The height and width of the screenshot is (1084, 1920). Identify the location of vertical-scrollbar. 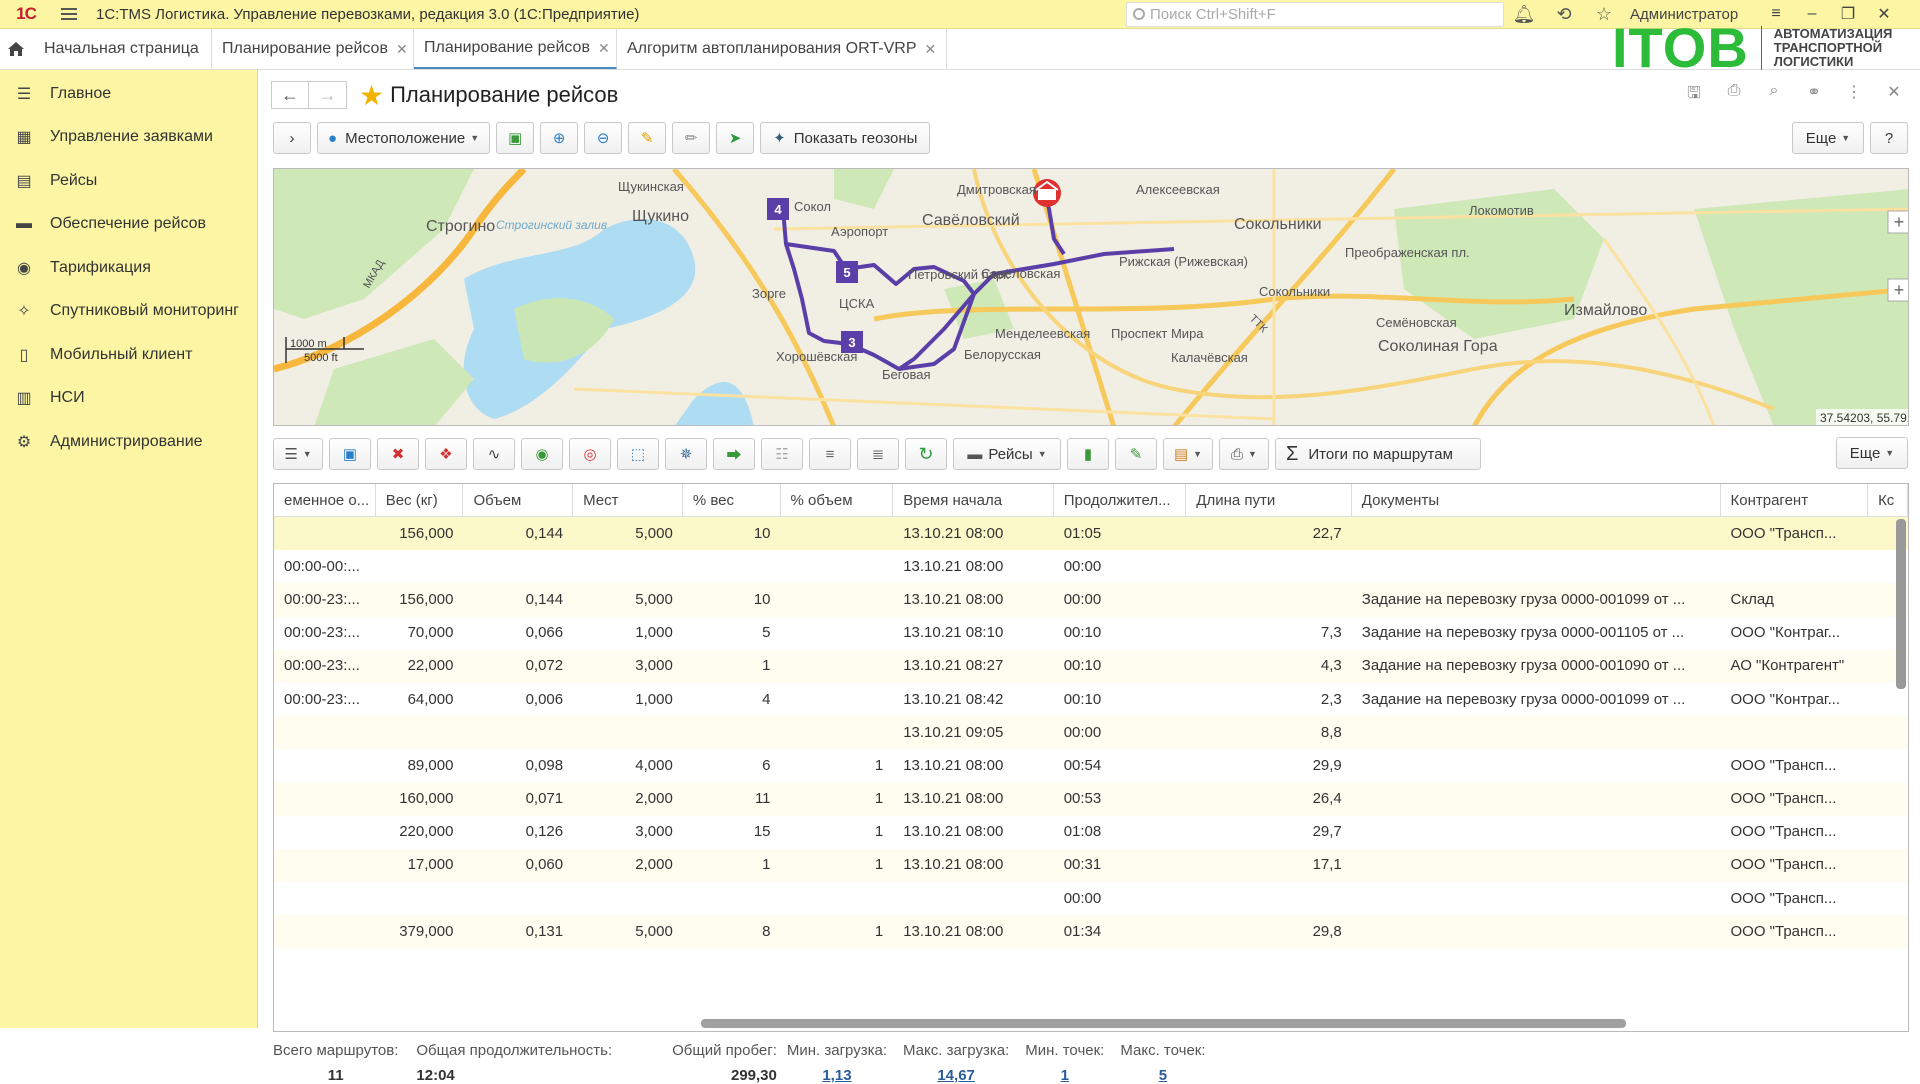
(1901, 604).